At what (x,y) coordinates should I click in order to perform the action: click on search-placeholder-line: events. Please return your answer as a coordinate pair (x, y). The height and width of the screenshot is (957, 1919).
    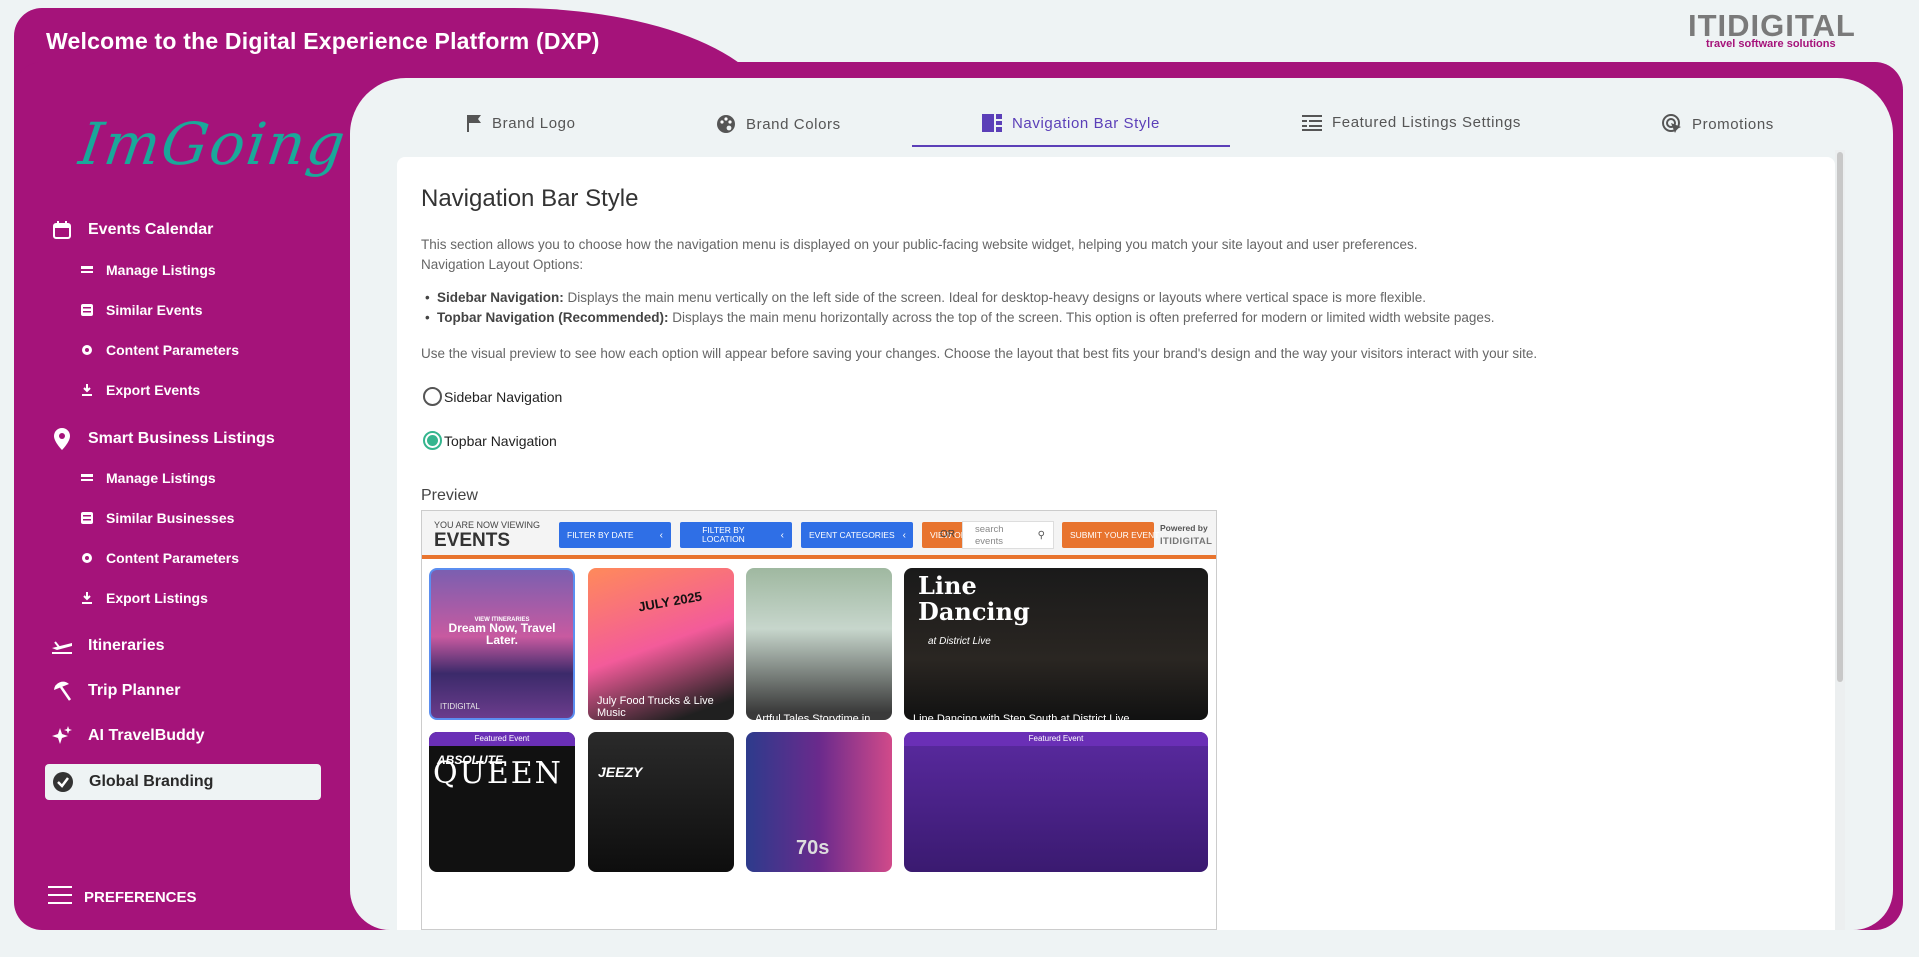
    Looking at the image, I should click on (989, 541).